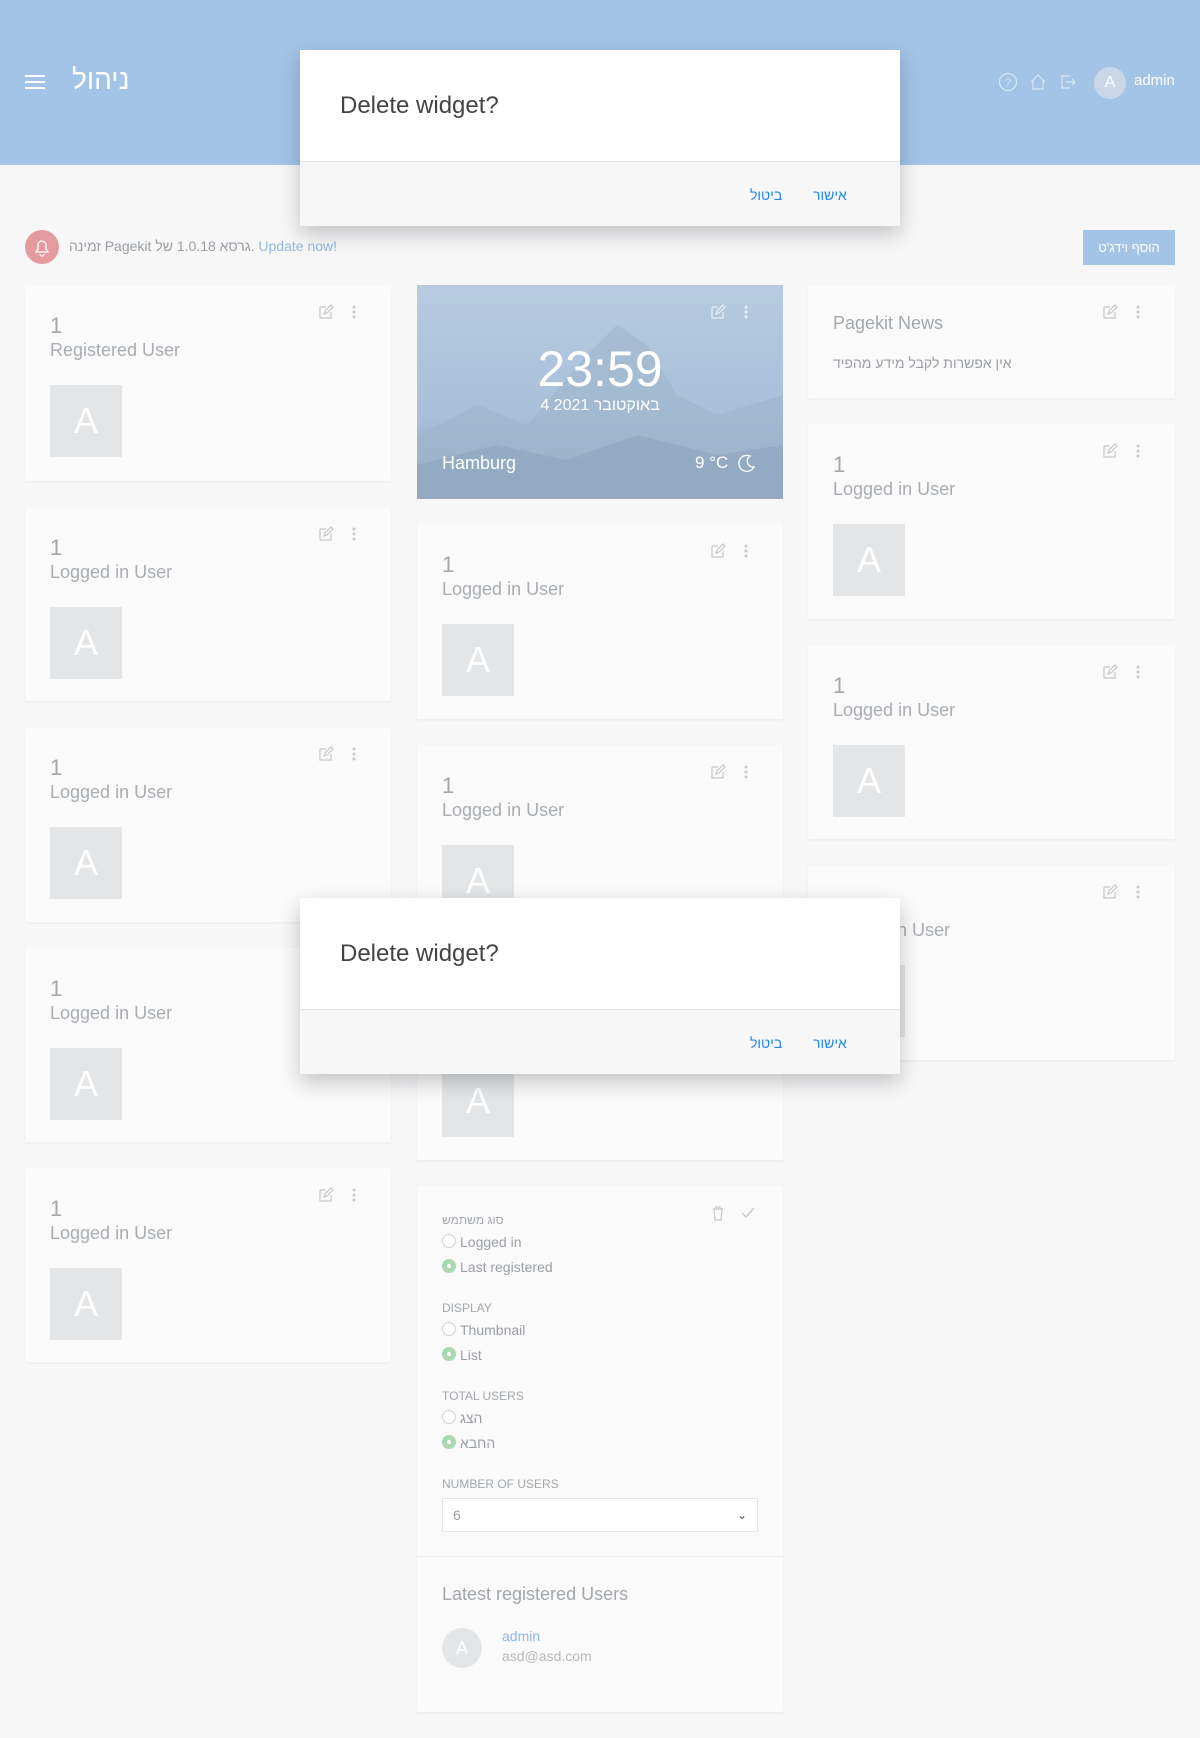  I want to click on radio-show: הצג, so click(462, 1418).